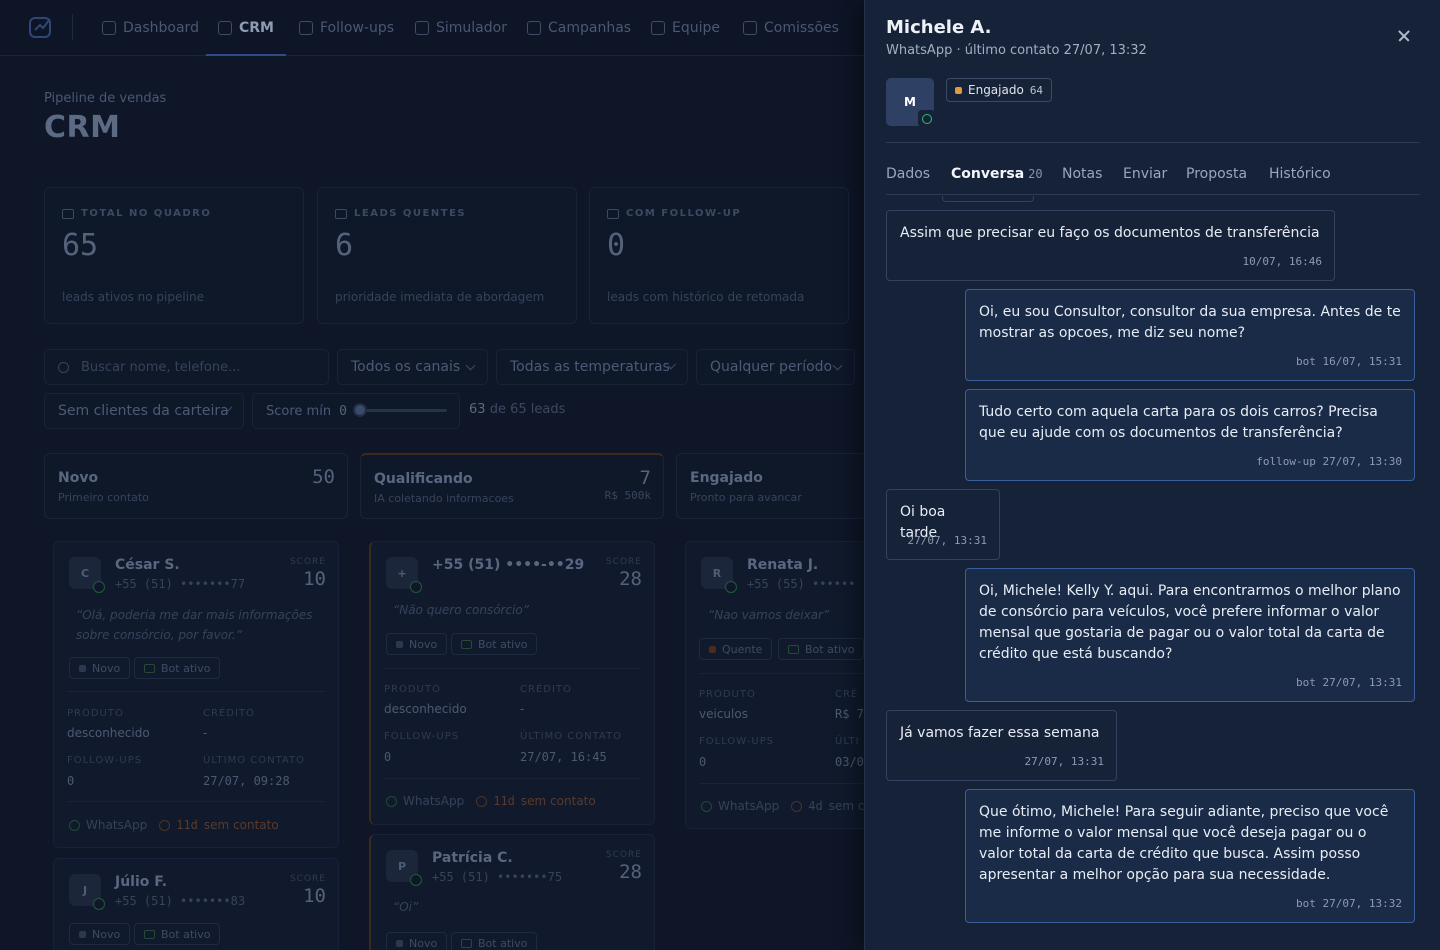 Image resolution: width=1440 pixels, height=950 pixels. I want to click on avatar: R, so click(719, 575).